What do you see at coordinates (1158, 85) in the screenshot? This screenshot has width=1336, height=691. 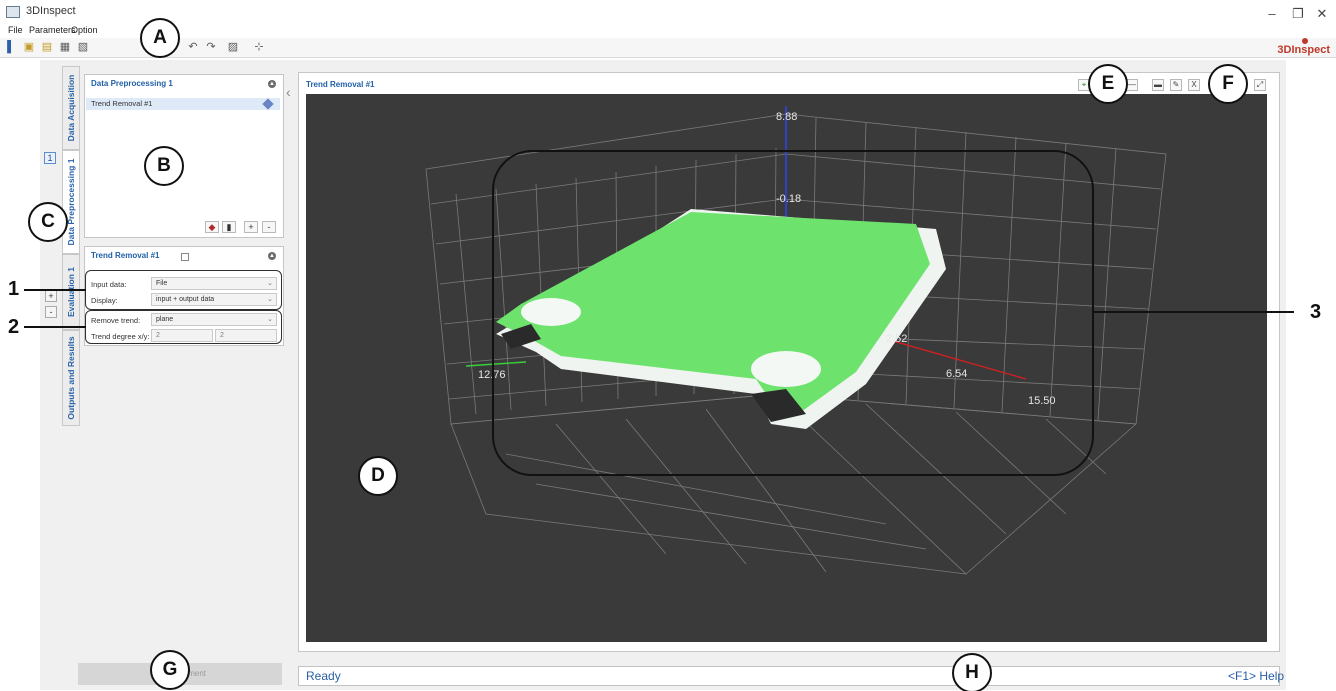 I see `scale-bar-icon: ▬` at bounding box center [1158, 85].